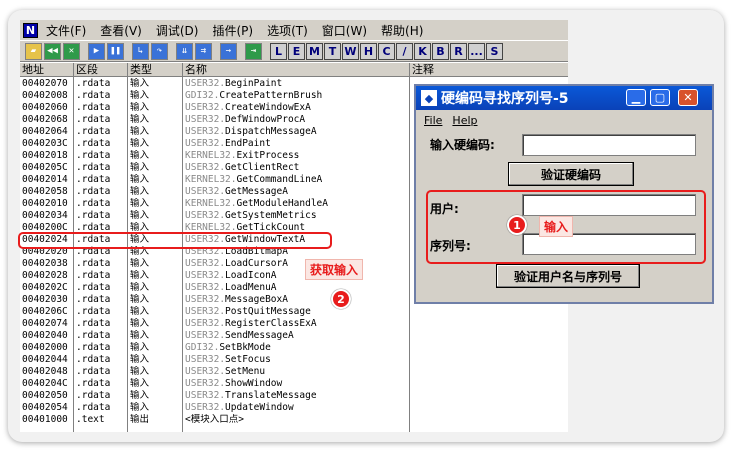 Image resolution: width=732 pixels, height=454 pixels. Describe the element at coordinates (350, 51) in the screenshot. I see `toolbar-letter-button: W` at that location.